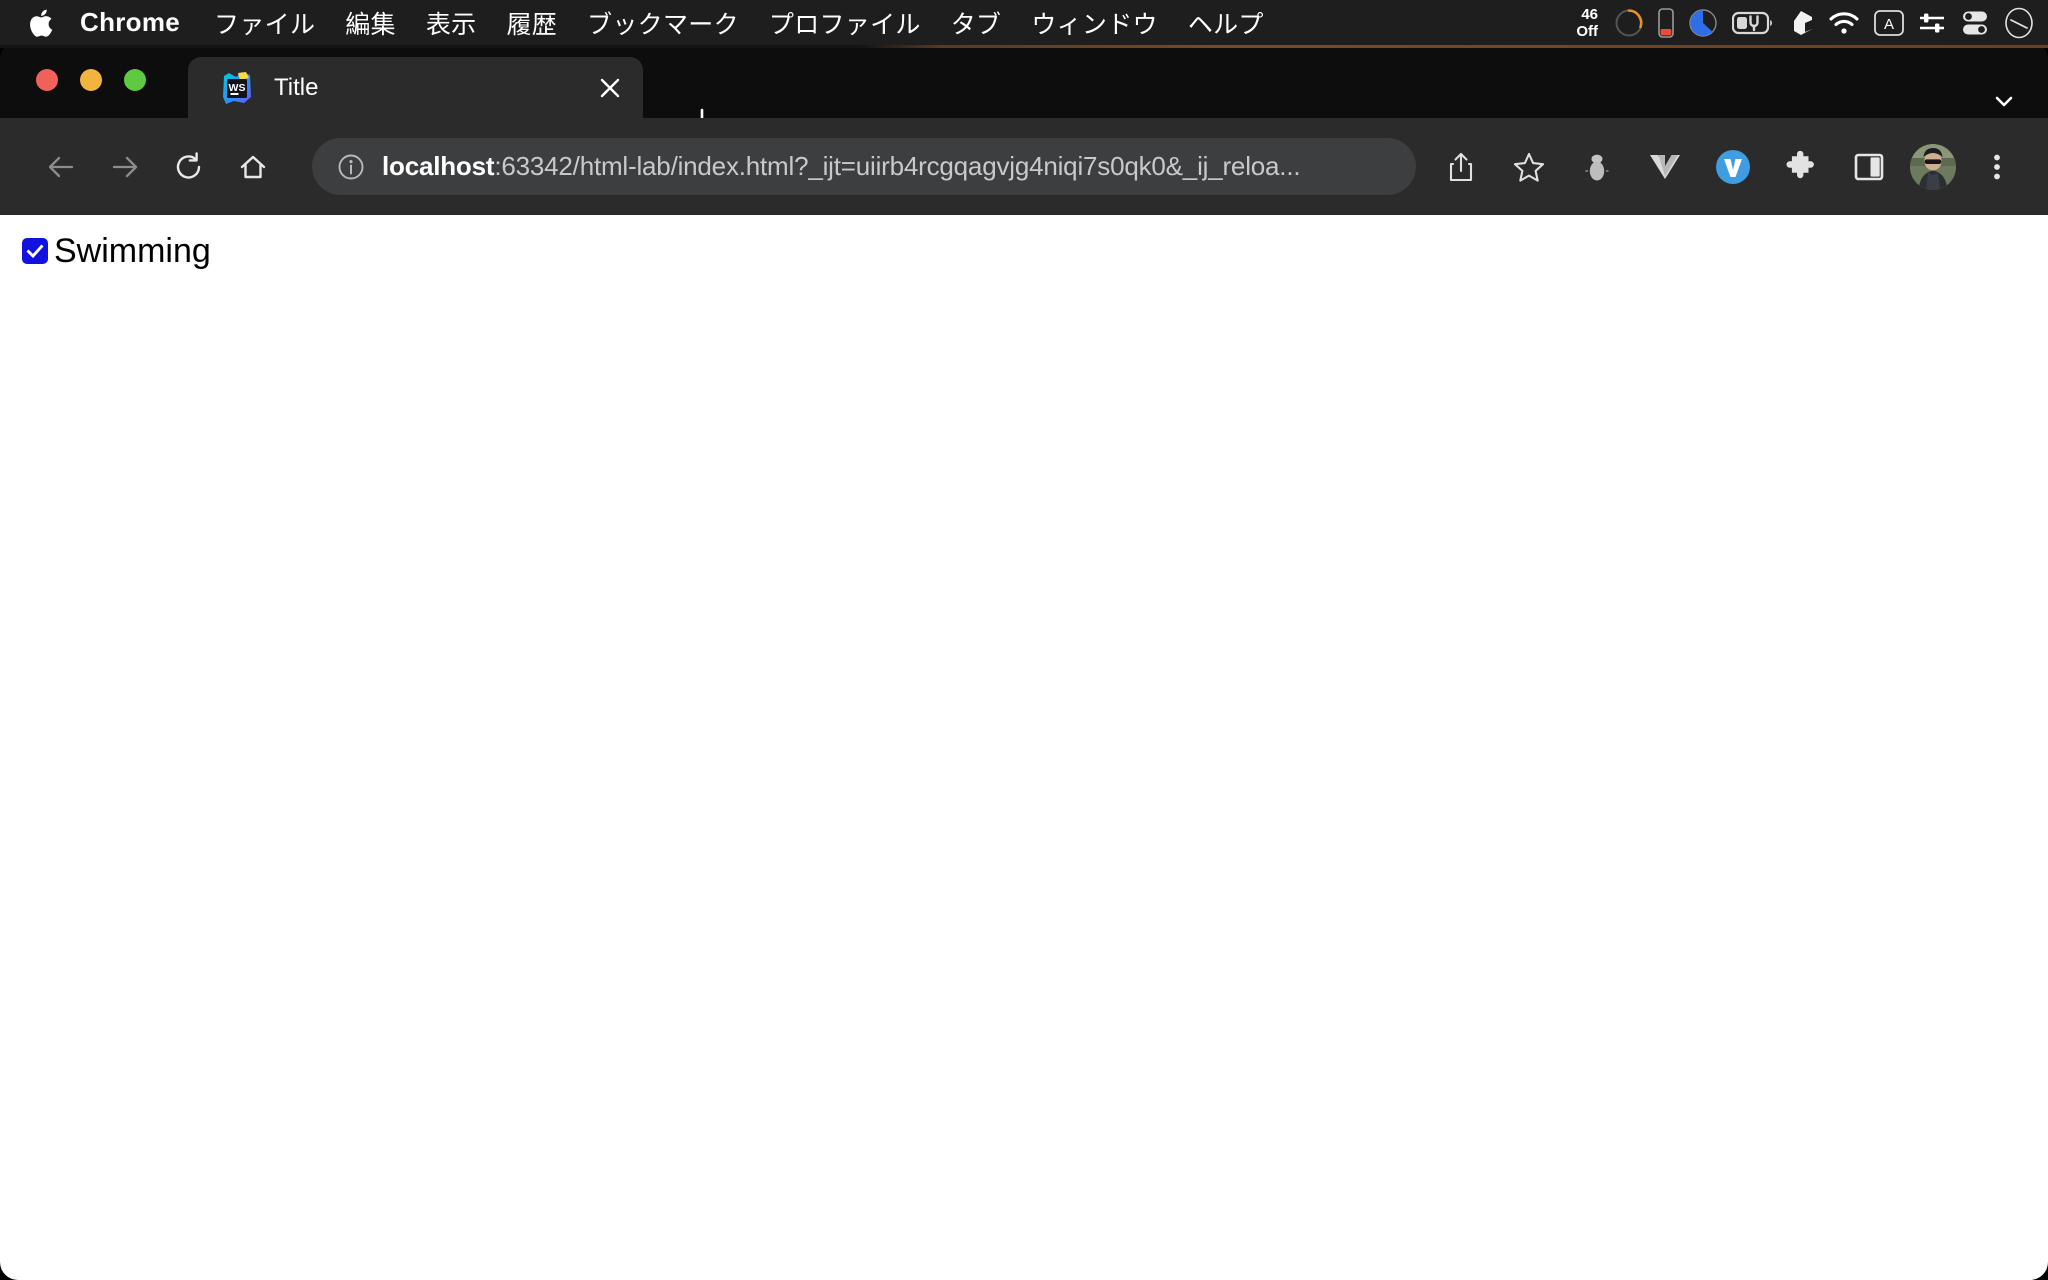 The width and height of the screenshot is (2048, 1280). I want to click on menu-bar-status-area: 46 Off A, so click(1812, 22).